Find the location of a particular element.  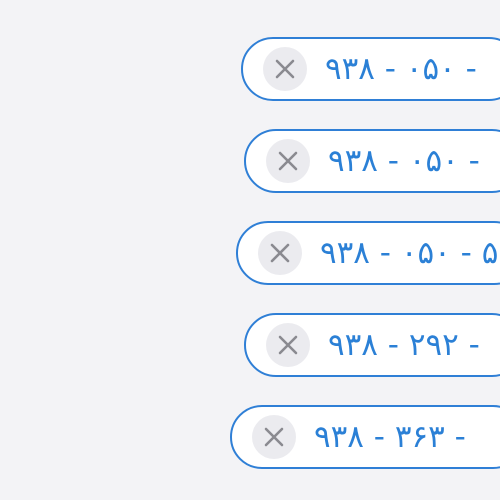

chip-label-5: ۹۳۸ - ۳۶۳ - is located at coordinates (390, 437).